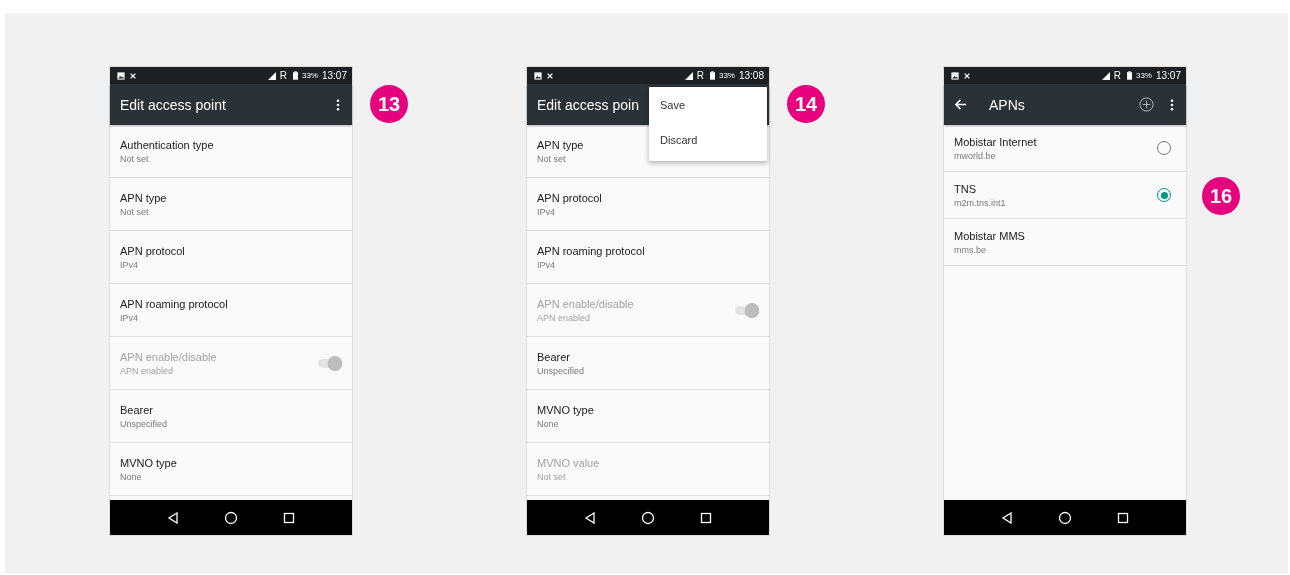 This screenshot has width=1290, height=575. Describe the element at coordinates (975, 155) in the screenshot. I see `apn-address: mworld.be` at that location.